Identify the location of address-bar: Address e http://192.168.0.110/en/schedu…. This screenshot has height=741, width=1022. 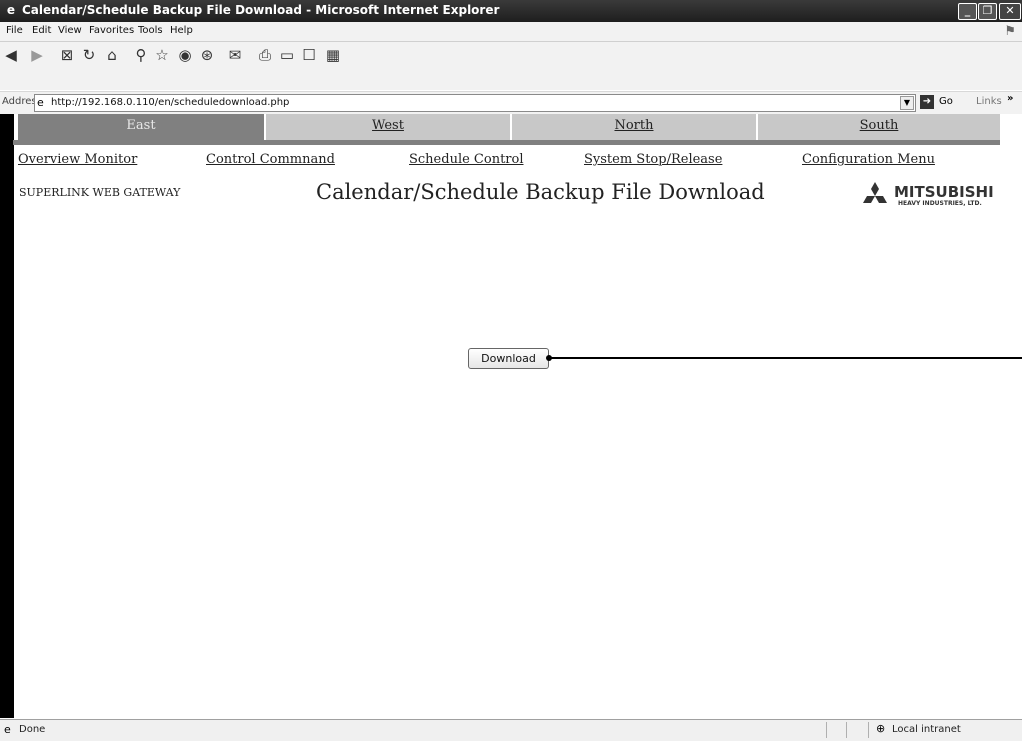
(511, 103).